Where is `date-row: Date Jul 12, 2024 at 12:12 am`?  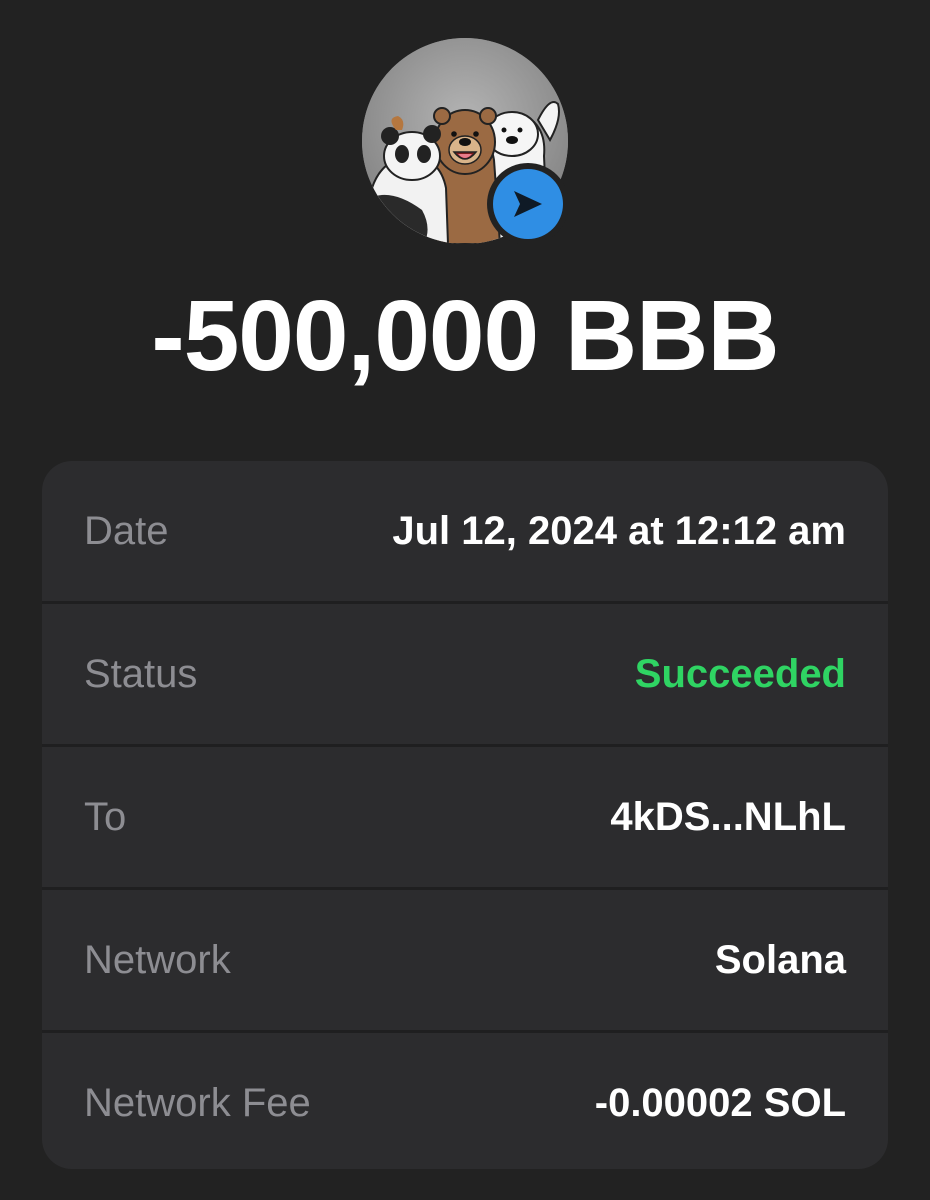
date-row: Date Jul 12, 2024 at 12:12 am is located at coordinates (465, 532).